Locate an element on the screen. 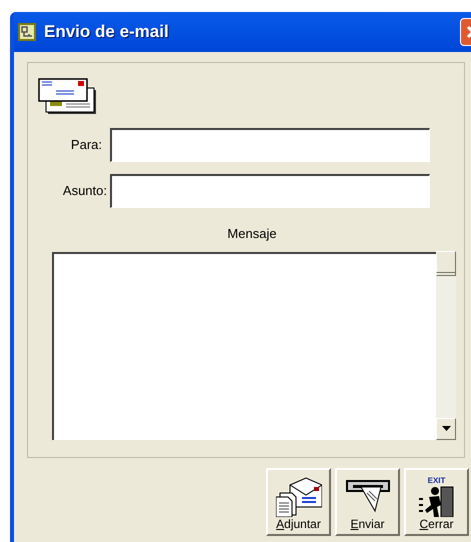 Image resolution: width=471 pixels, height=542 pixels. scroll-down-icon is located at coordinates (446, 428).